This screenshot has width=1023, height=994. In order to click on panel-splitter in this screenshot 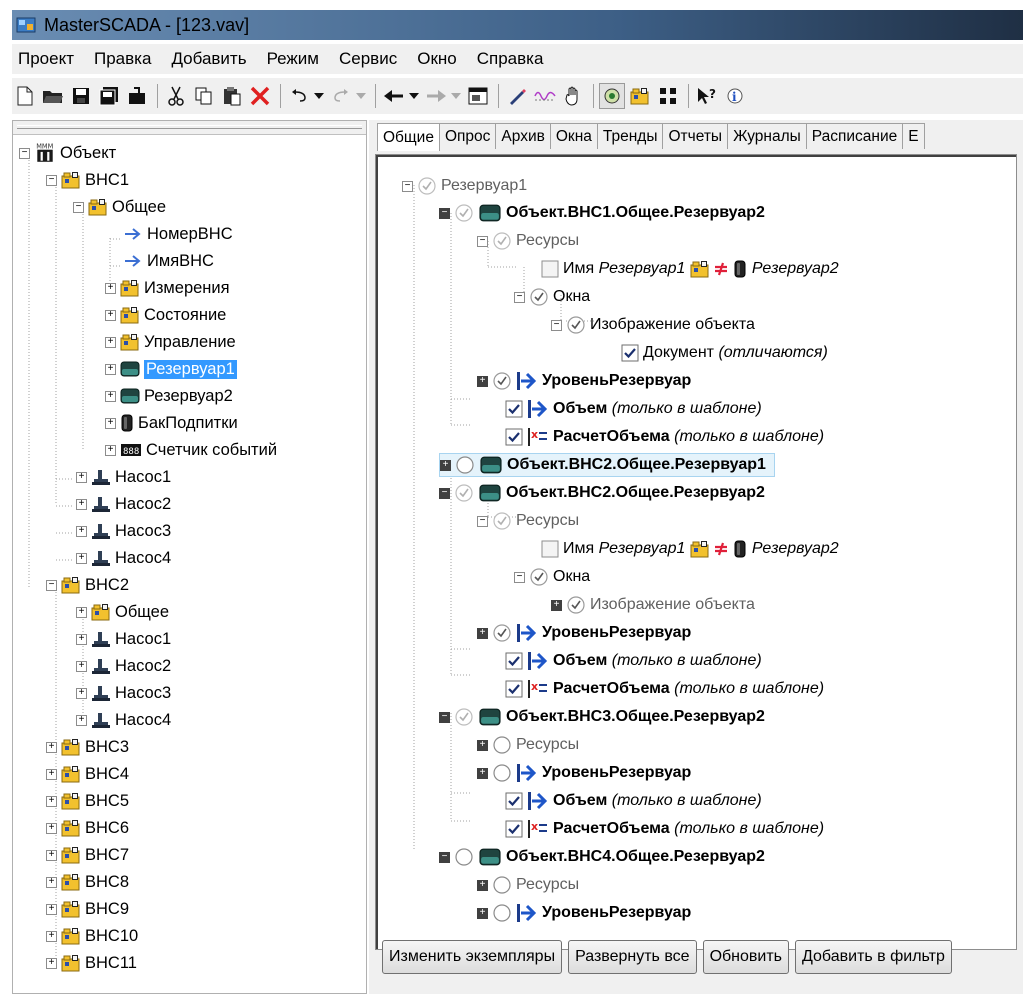, I will do `click(189, 128)`.